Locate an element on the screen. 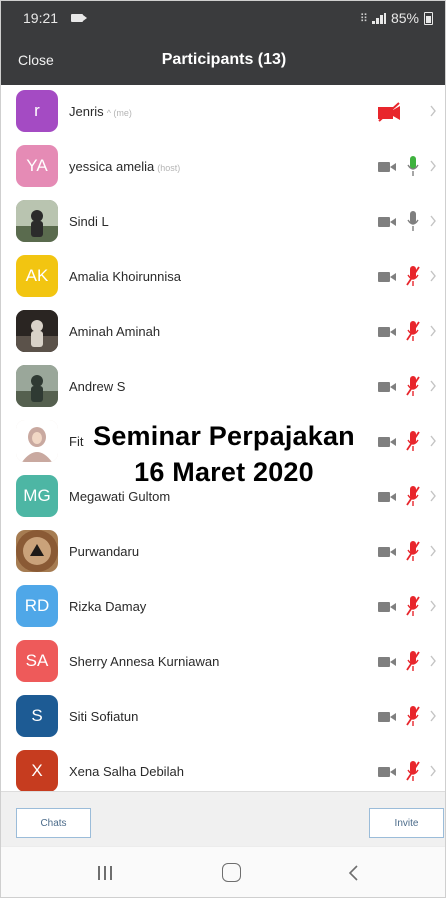 The width and height of the screenshot is (446, 898). avatar-initials: S is located at coordinates (37, 715).